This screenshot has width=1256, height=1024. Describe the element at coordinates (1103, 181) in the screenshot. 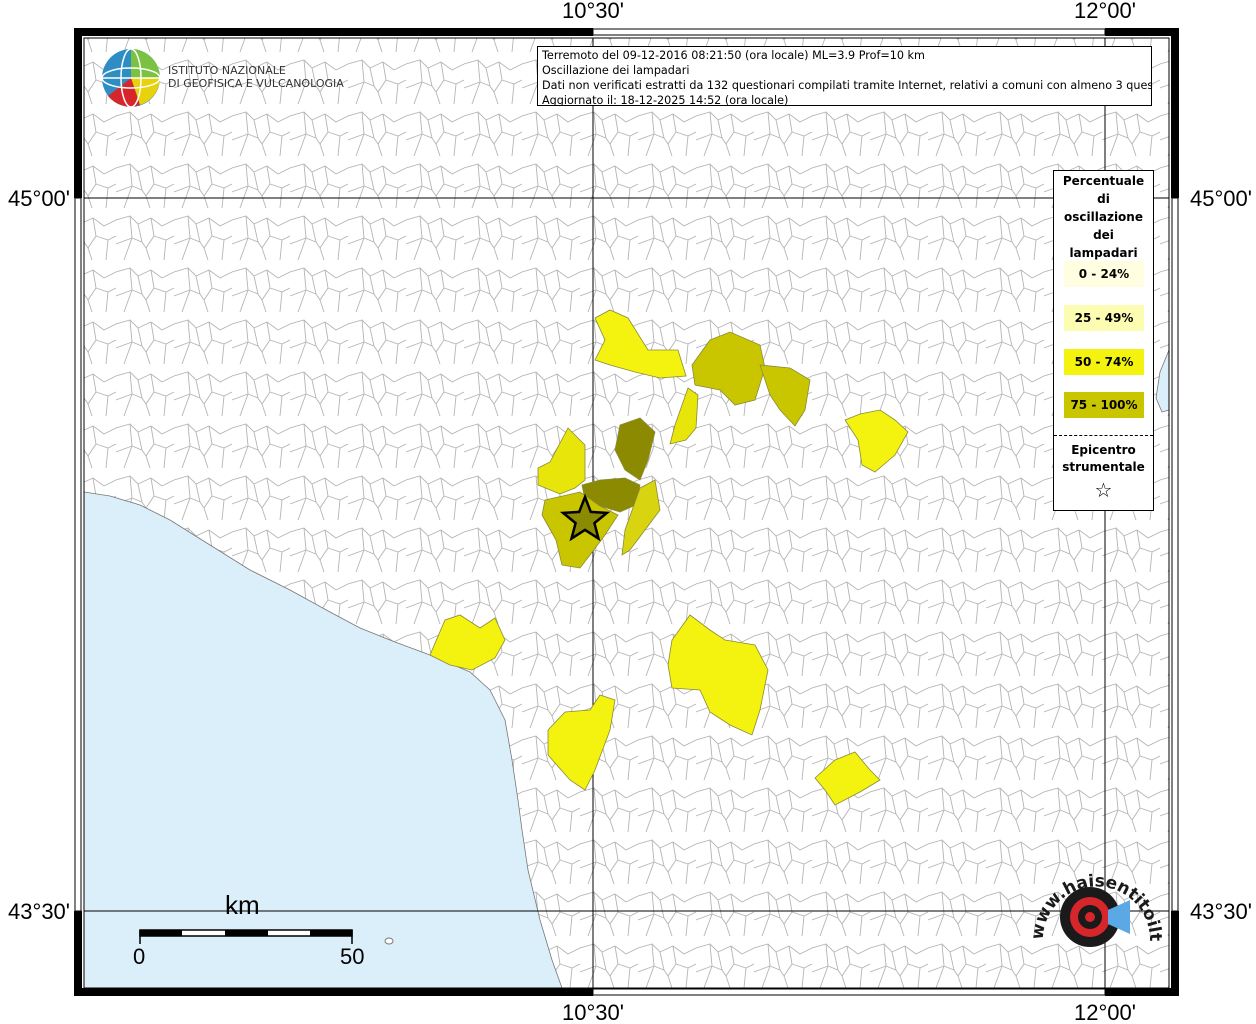

I see `legend-title-line: Percentuale` at that location.